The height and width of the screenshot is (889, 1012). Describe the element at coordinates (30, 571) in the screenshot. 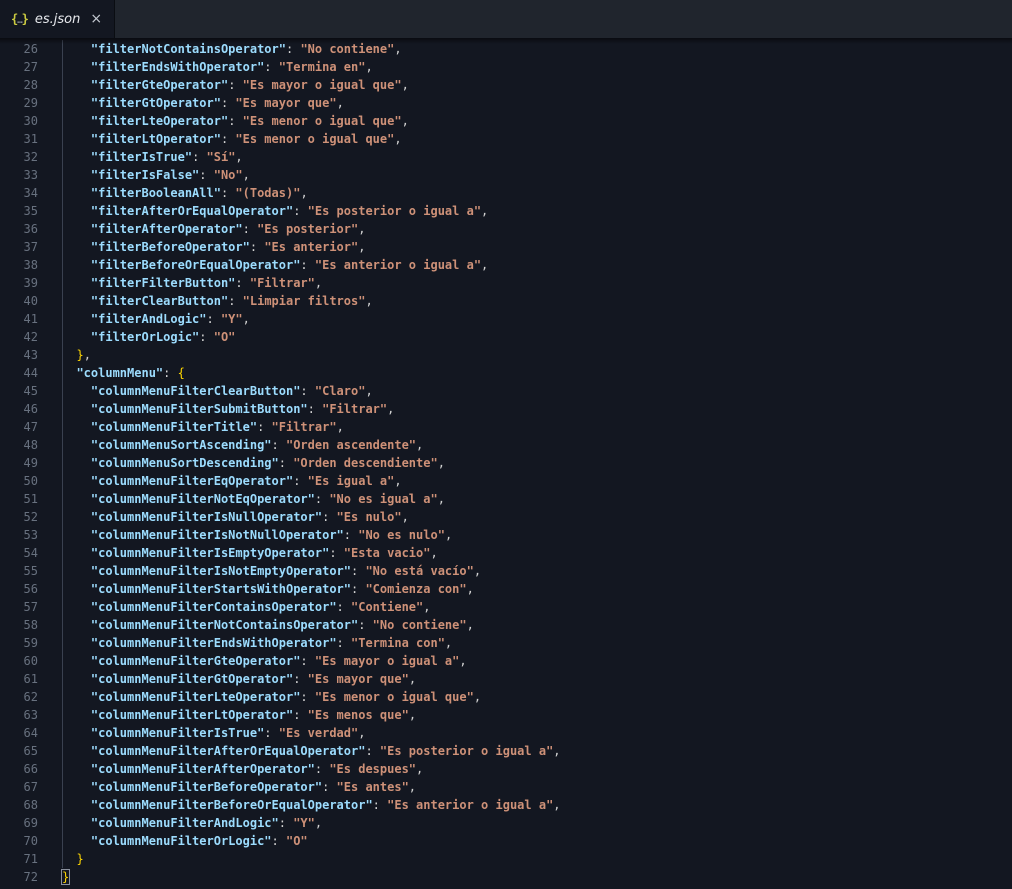

I see `line-number: 55` at that location.